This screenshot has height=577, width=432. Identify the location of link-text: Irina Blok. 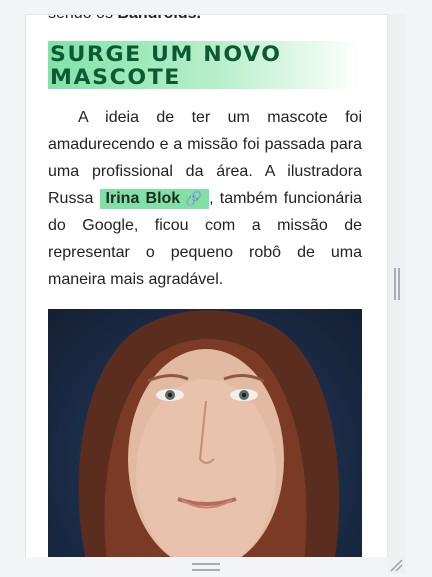
(143, 198).